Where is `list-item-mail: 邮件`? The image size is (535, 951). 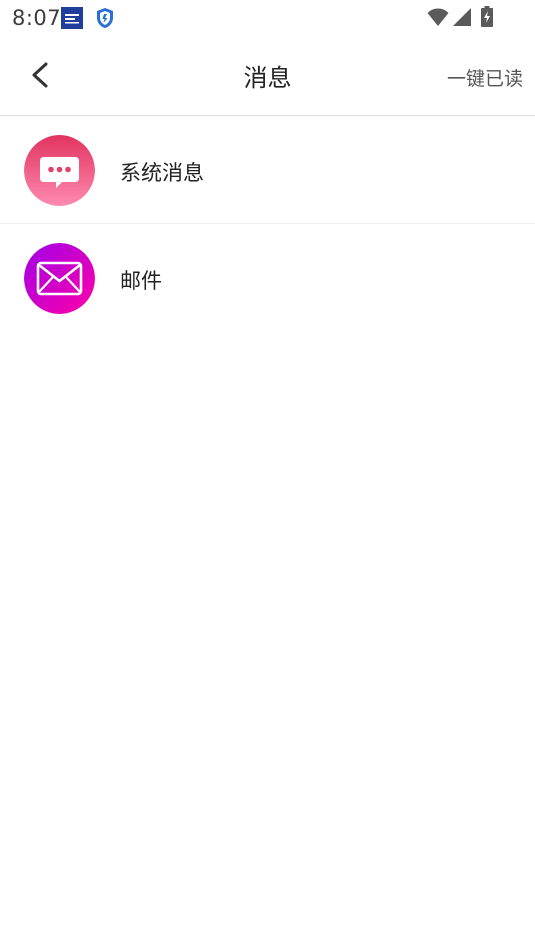 list-item-mail: 邮件 is located at coordinates (267, 277).